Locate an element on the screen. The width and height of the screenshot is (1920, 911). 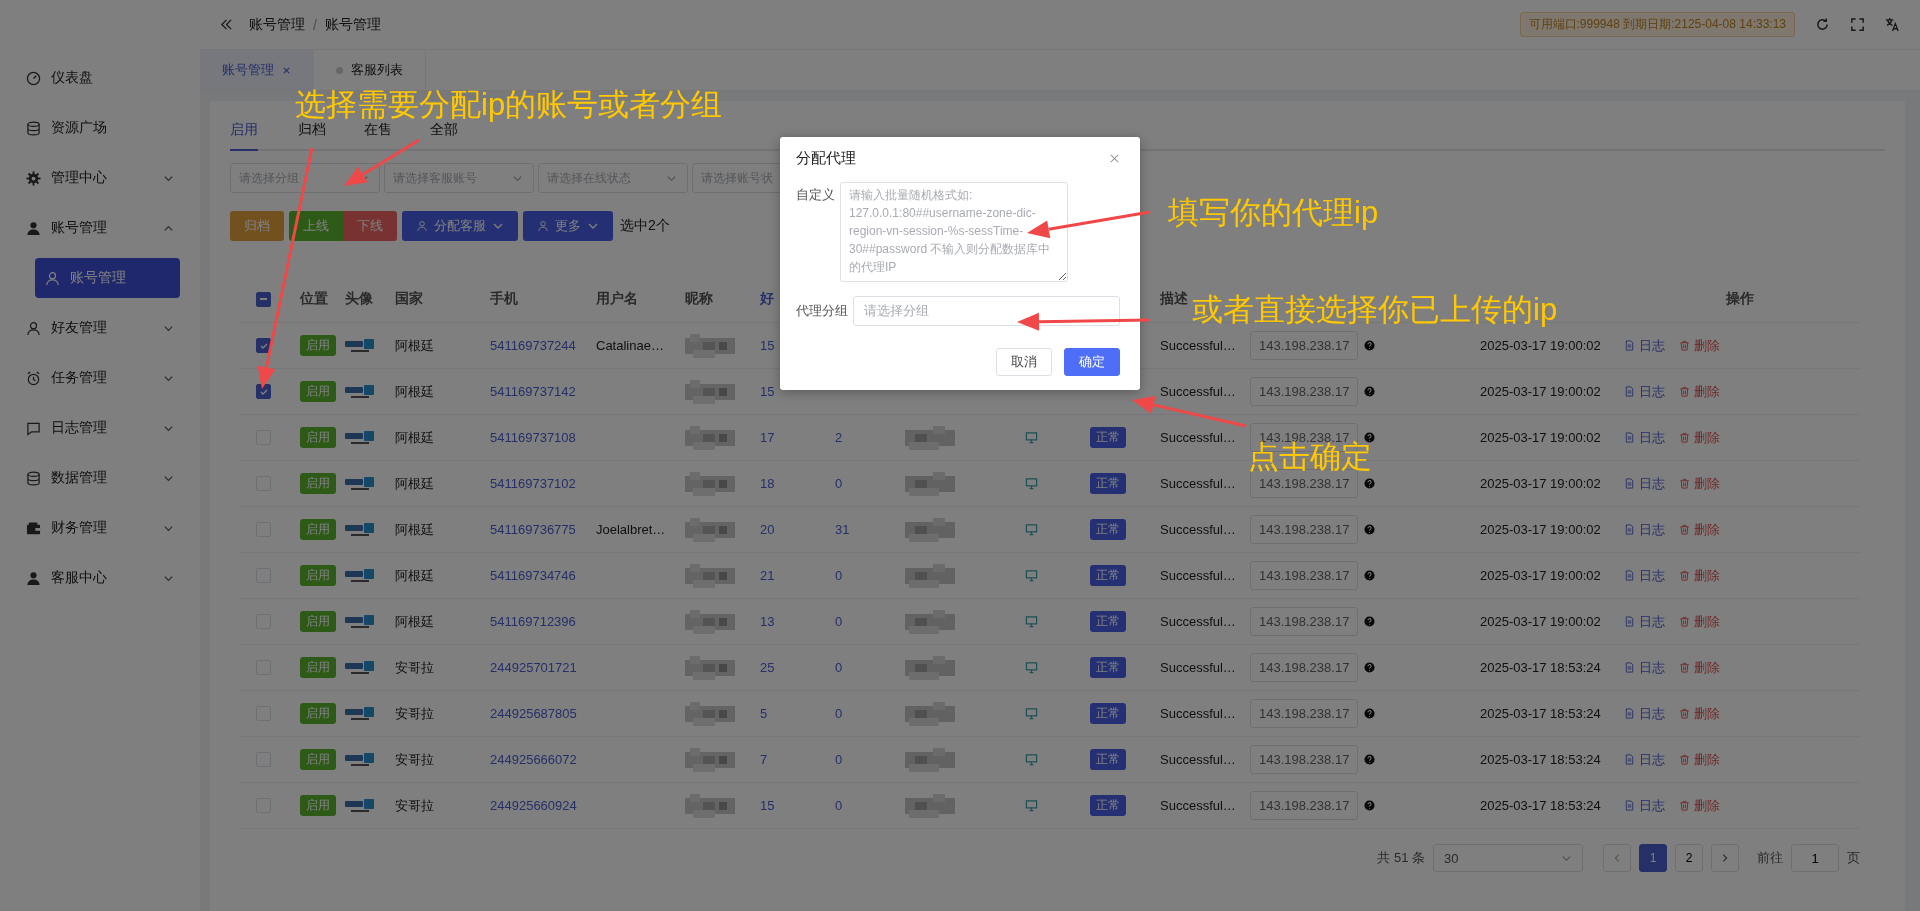
status-tab: 在售 is located at coordinates (378, 135).